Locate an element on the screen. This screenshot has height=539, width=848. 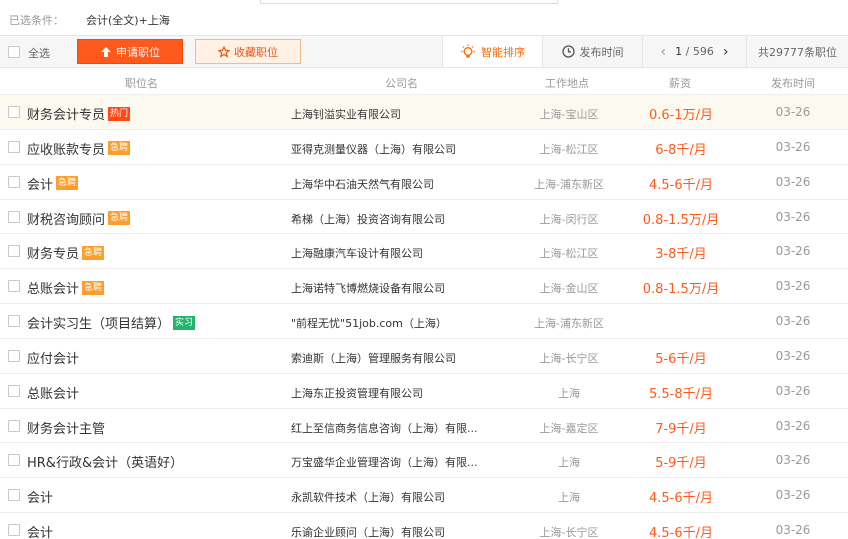
job-location: 上海-宝山区 is located at coordinates (569, 114).